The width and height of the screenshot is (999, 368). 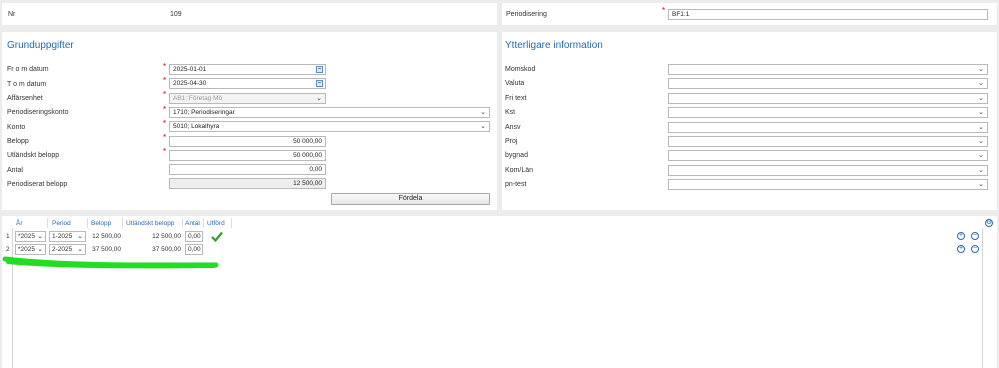 What do you see at coordinates (12, 14) in the screenshot?
I see `nr-label: Nr` at bounding box center [12, 14].